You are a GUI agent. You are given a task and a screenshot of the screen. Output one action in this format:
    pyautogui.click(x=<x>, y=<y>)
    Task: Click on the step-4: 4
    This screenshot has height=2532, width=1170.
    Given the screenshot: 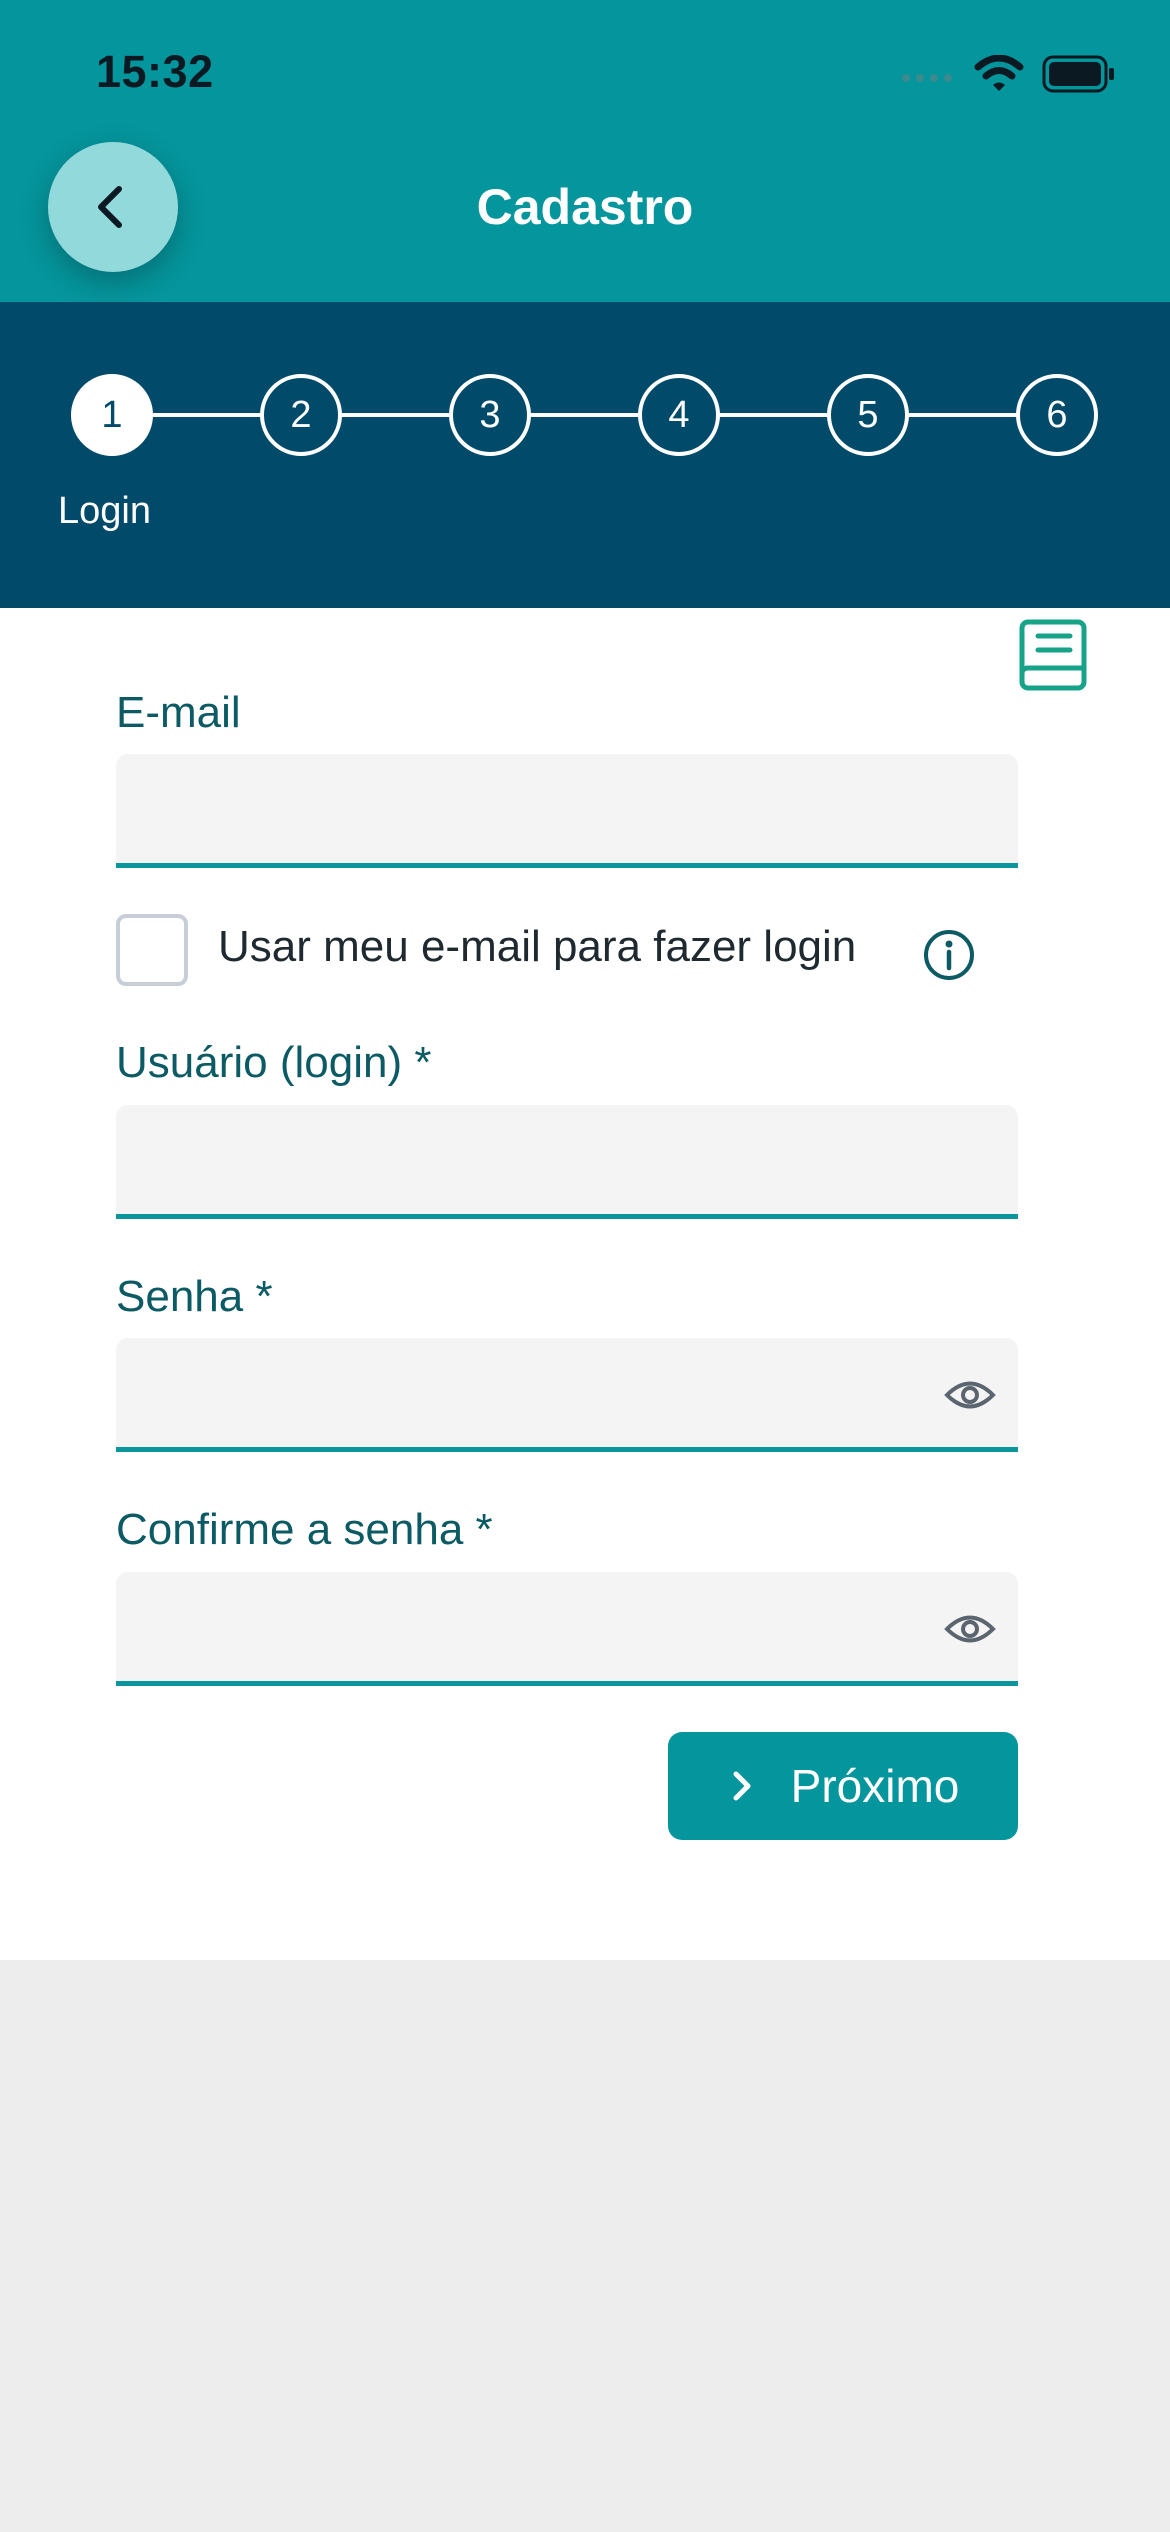 What is the action you would take?
    pyautogui.click(x=679, y=415)
    